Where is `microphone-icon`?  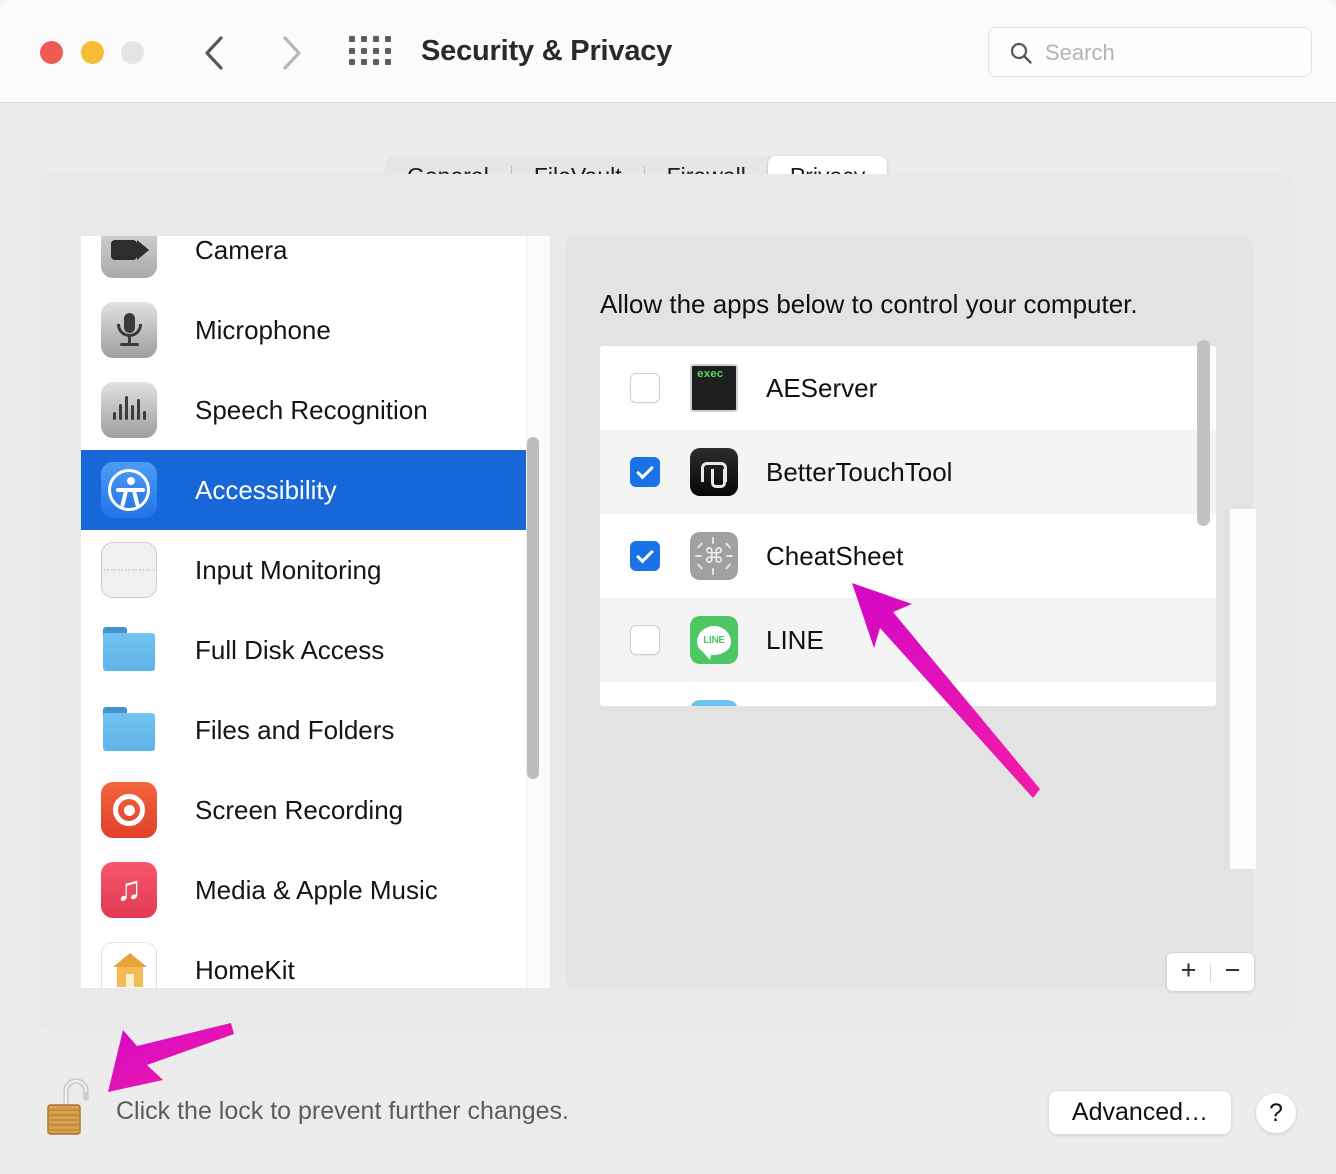
microphone-icon is located at coordinates (129, 330).